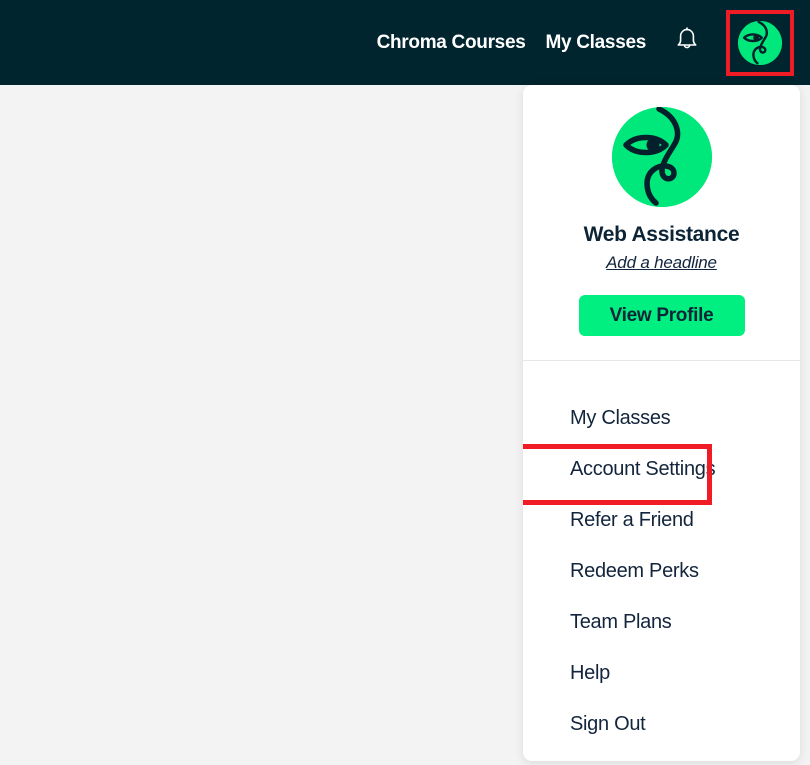 The image size is (810, 765). Describe the element at coordinates (661, 418) in the screenshot. I see `menu-item-my-classes: My Classes` at that location.